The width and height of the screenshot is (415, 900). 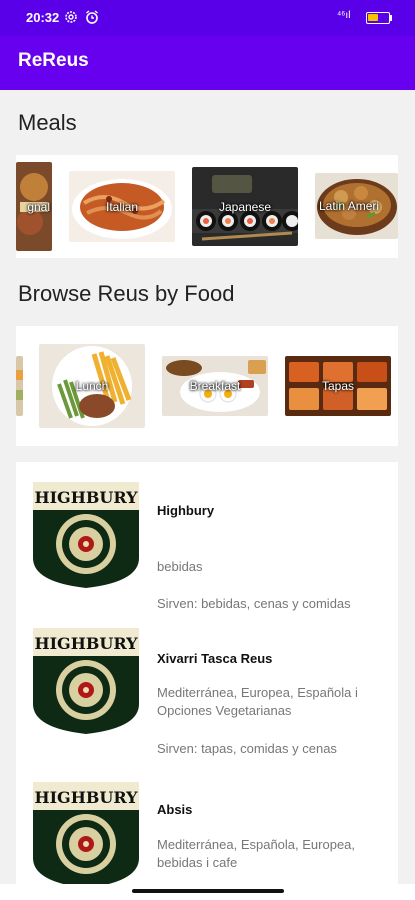 I want to click on partial-food-image, so click(x=19, y=386).